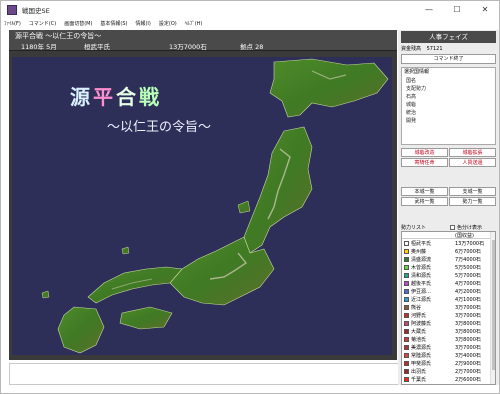 The height and width of the screenshot is (394, 500). What do you see at coordinates (429, 9) in the screenshot?
I see `minimize-button: —` at bounding box center [429, 9].